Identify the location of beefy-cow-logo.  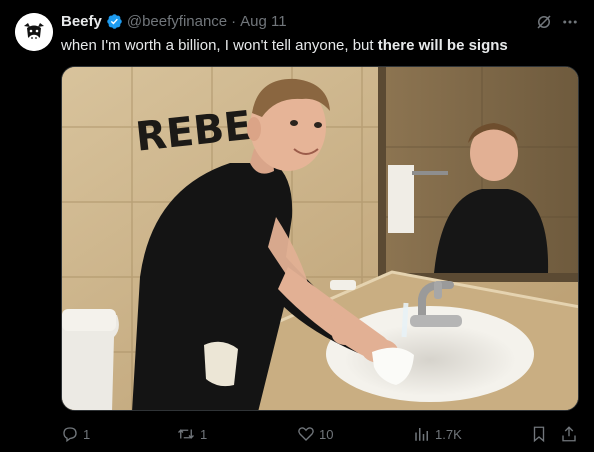
(34, 32).